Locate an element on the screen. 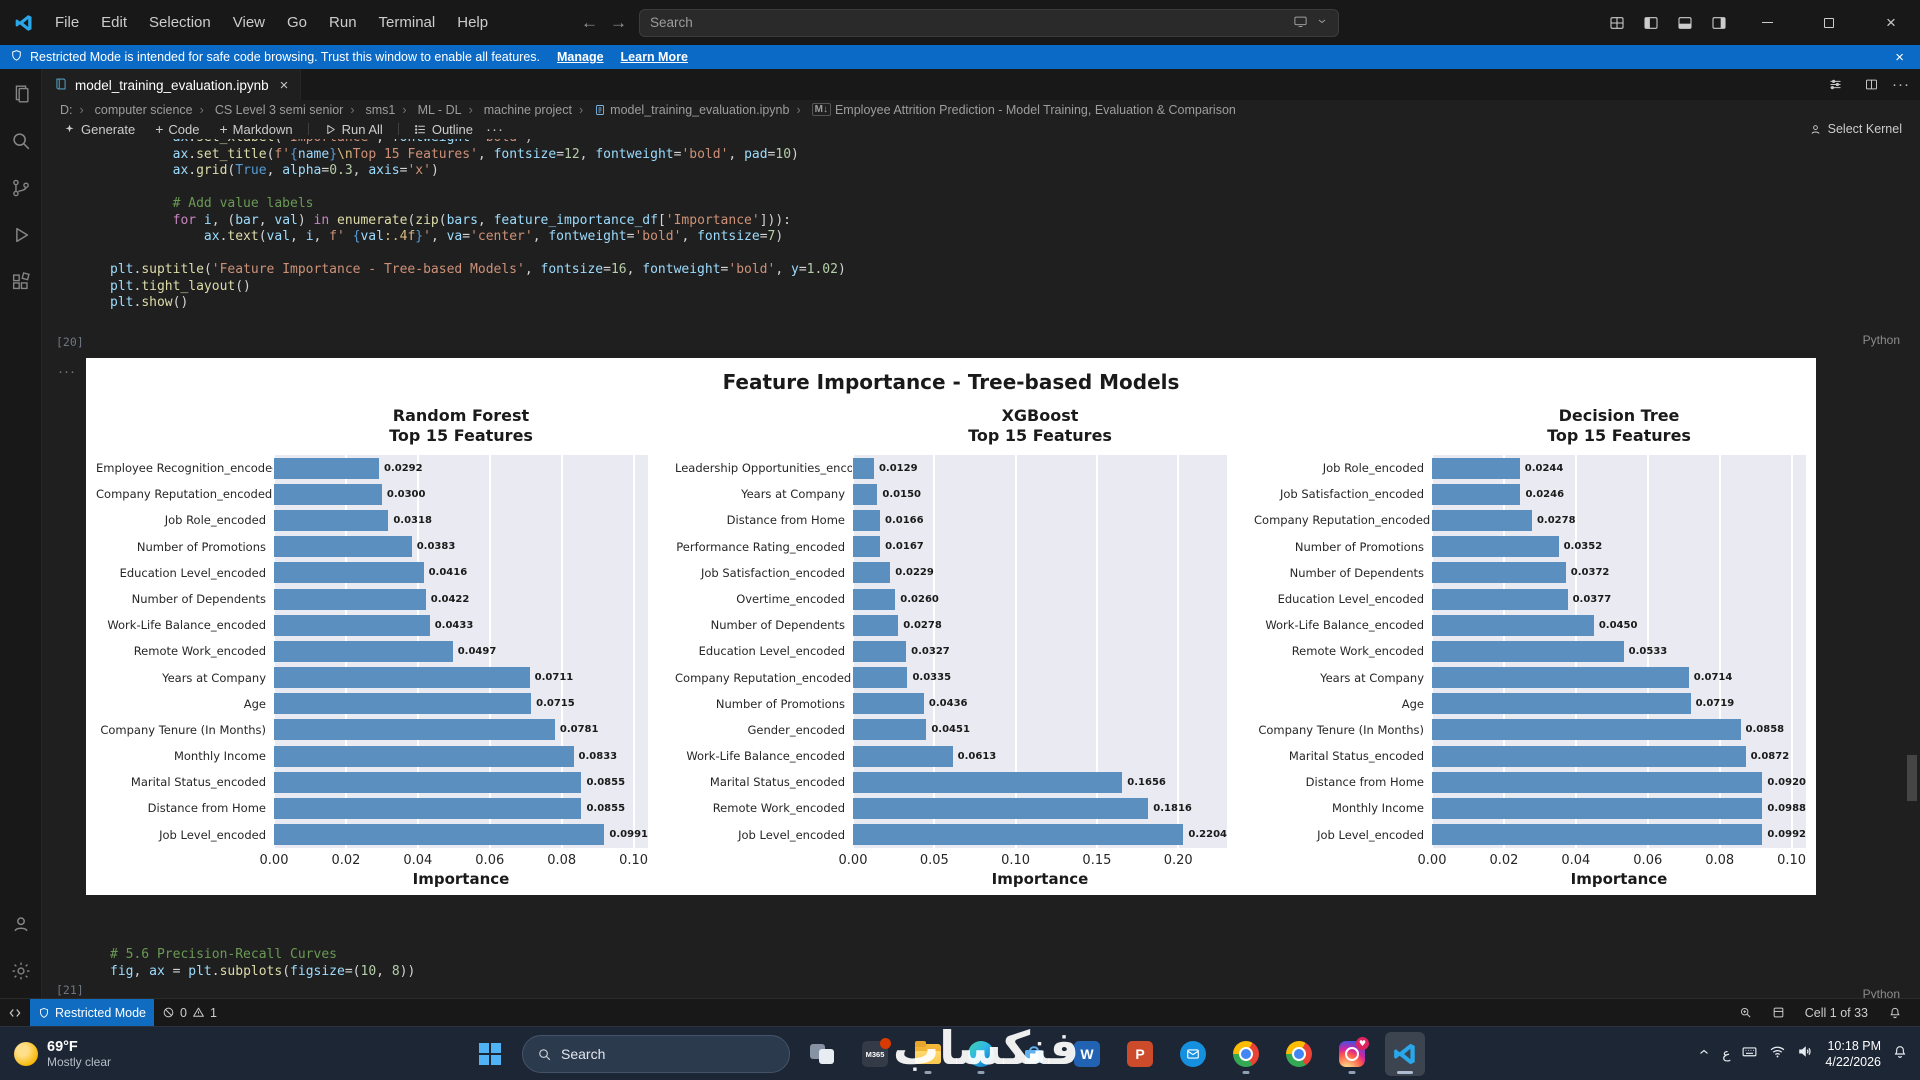 The image size is (1920, 1080). remote-indicator-icon is located at coordinates (15, 1012).